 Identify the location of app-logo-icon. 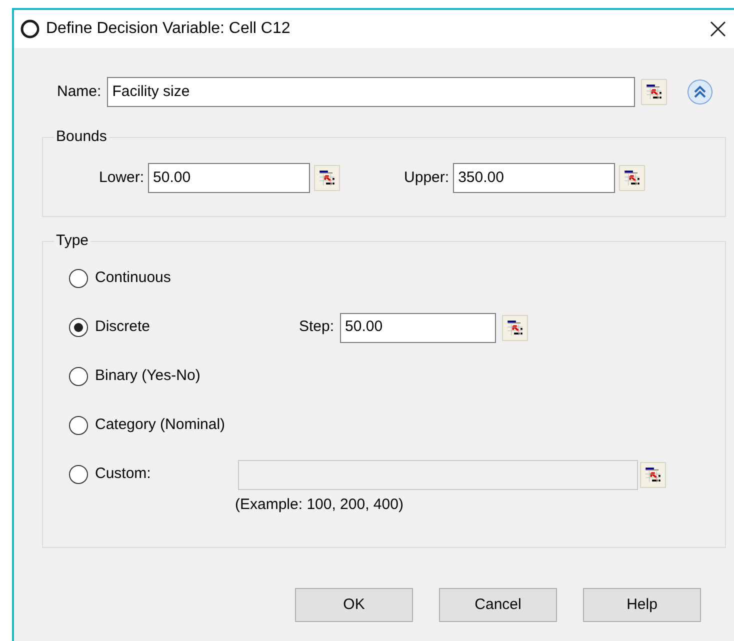
(30, 29).